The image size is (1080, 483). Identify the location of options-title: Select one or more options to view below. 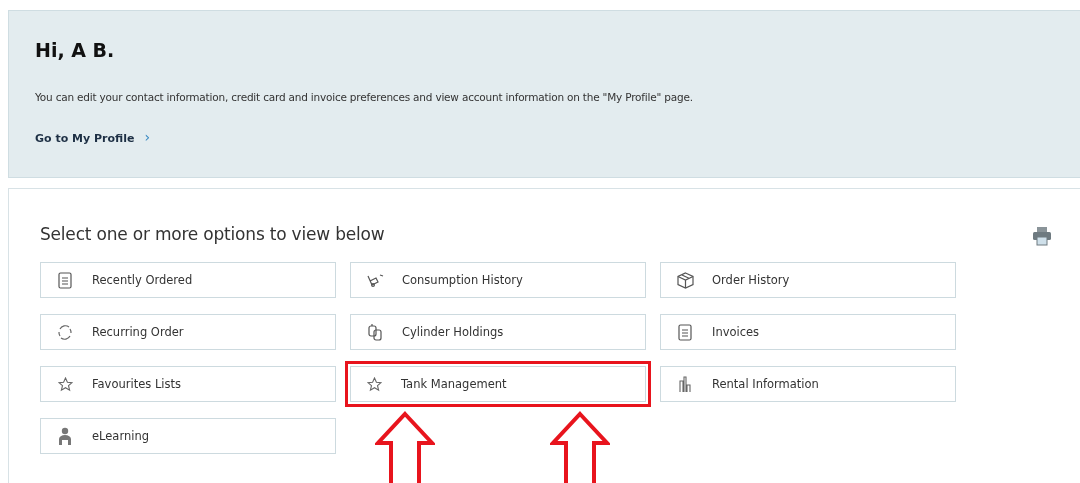
(212, 234).